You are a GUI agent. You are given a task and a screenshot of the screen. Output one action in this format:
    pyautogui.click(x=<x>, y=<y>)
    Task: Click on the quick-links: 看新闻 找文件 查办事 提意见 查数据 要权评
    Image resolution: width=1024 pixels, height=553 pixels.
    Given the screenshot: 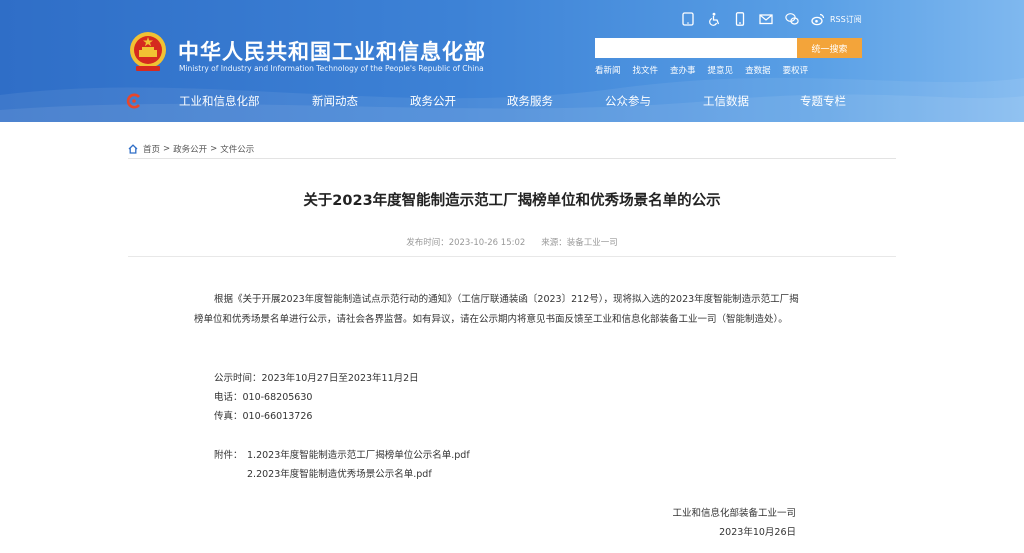 What is the action you would take?
    pyautogui.click(x=707, y=70)
    